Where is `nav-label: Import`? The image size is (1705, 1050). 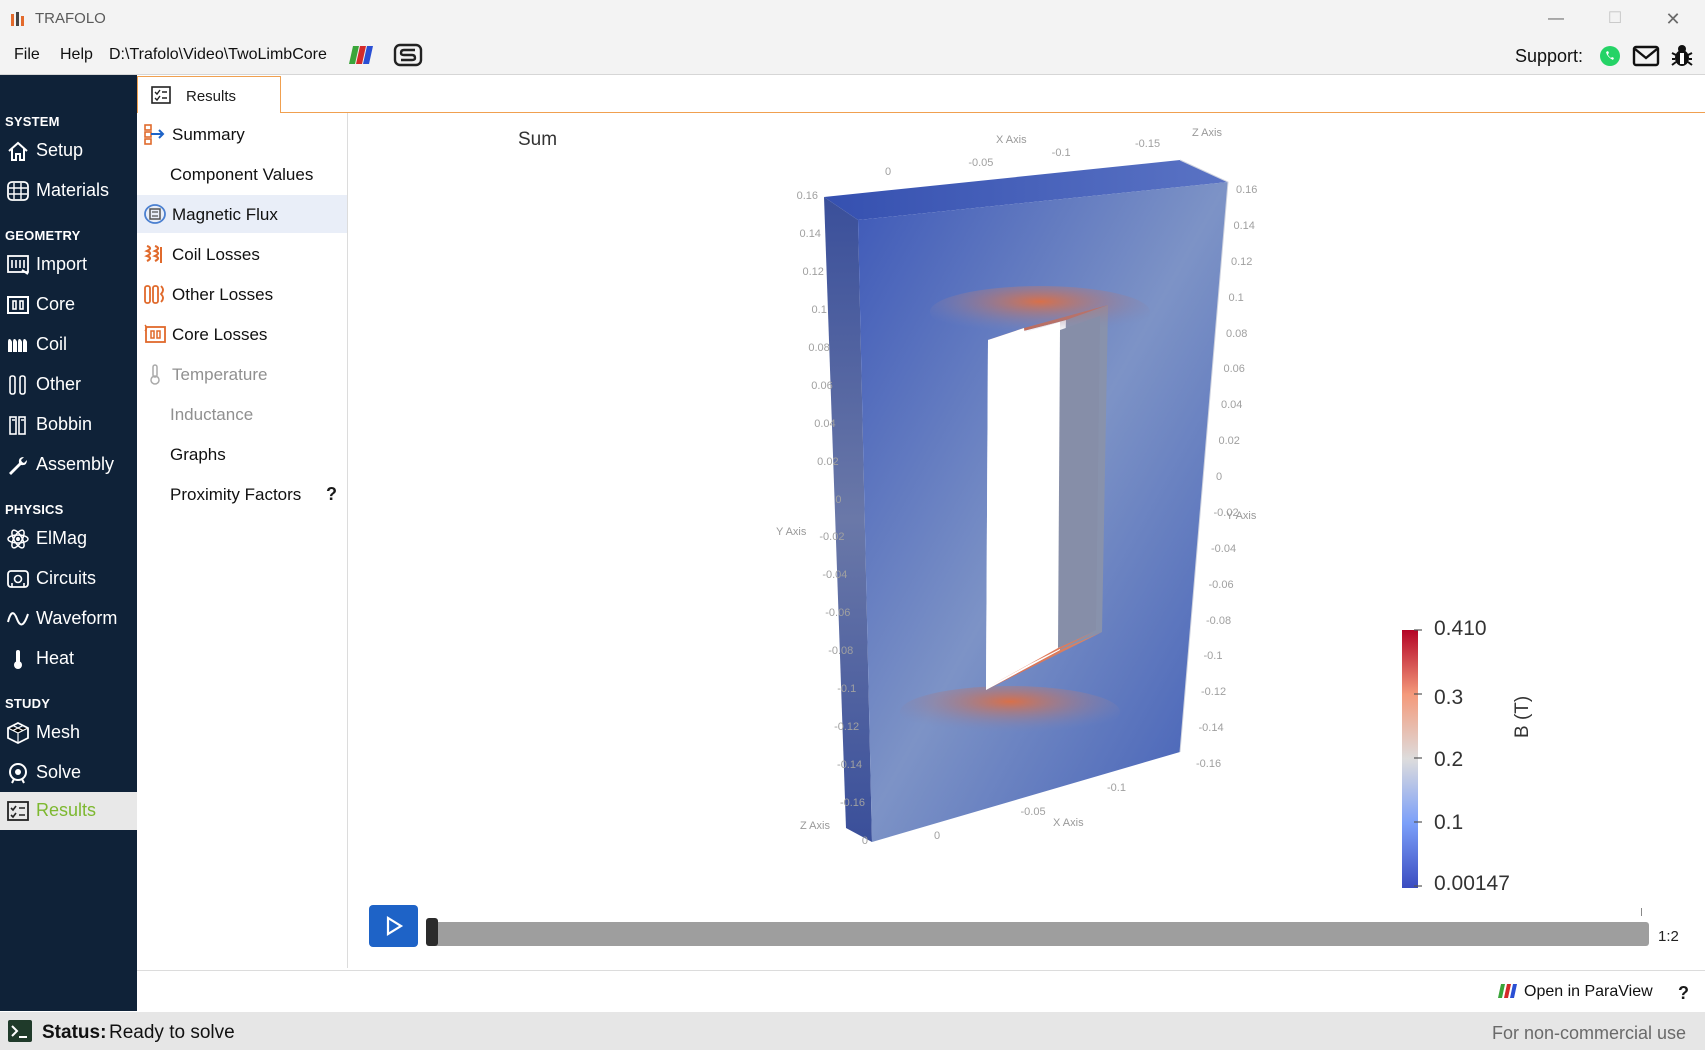 nav-label: Import is located at coordinates (62, 264).